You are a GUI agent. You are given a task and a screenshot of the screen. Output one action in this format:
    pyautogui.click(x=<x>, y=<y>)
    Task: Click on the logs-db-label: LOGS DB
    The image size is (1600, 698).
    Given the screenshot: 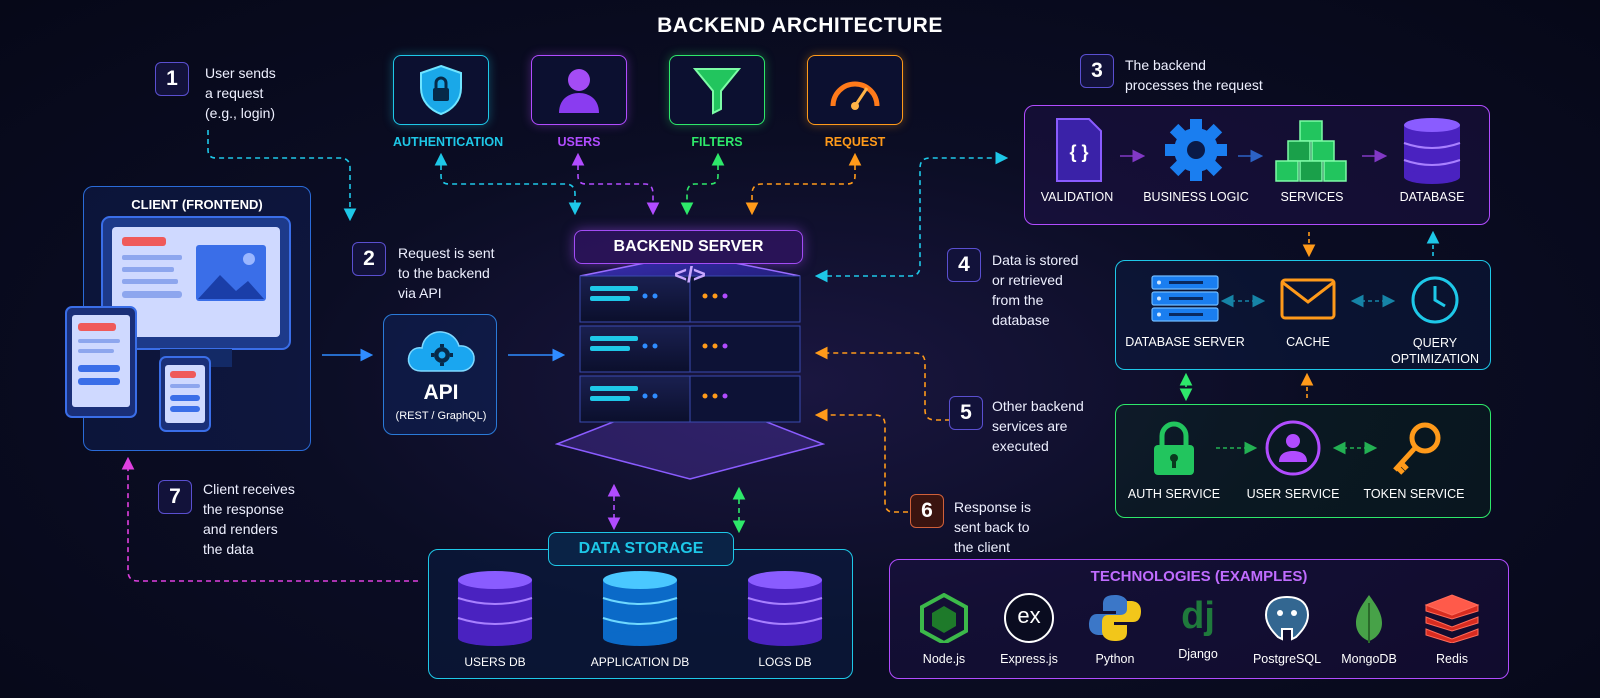 What is the action you would take?
    pyautogui.click(x=785, y=662)
    